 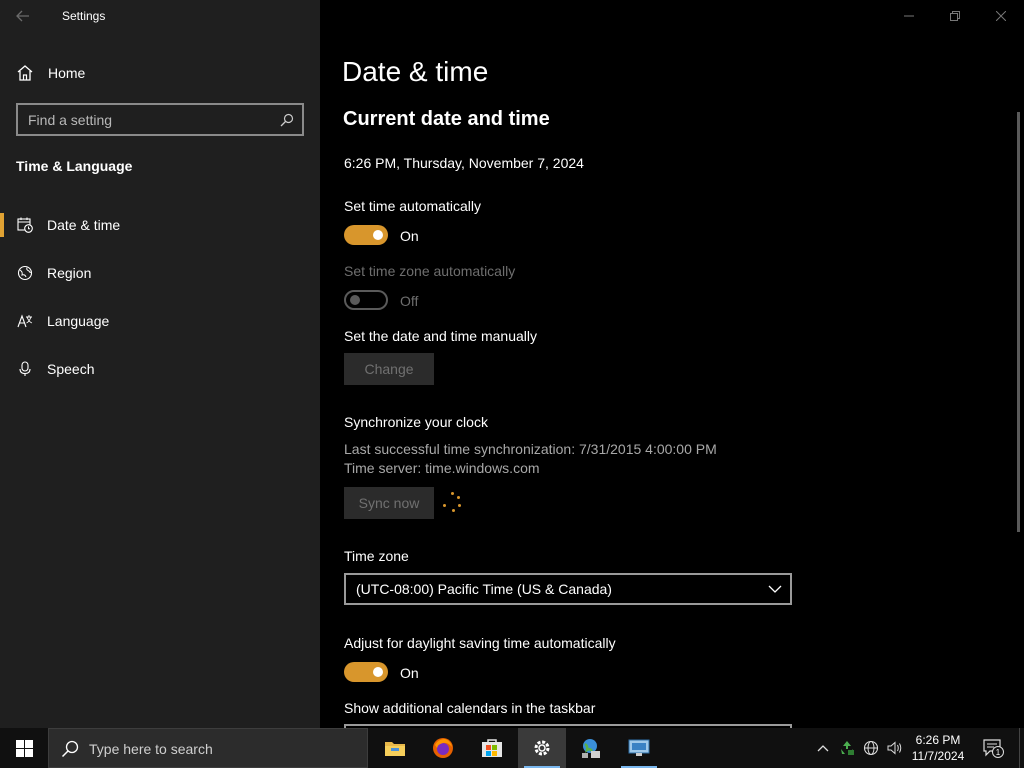 What do you see at coordinates (25, 225) in the screenshot?
I see `calendar-clock-icon` at bounding box center [25, 225].